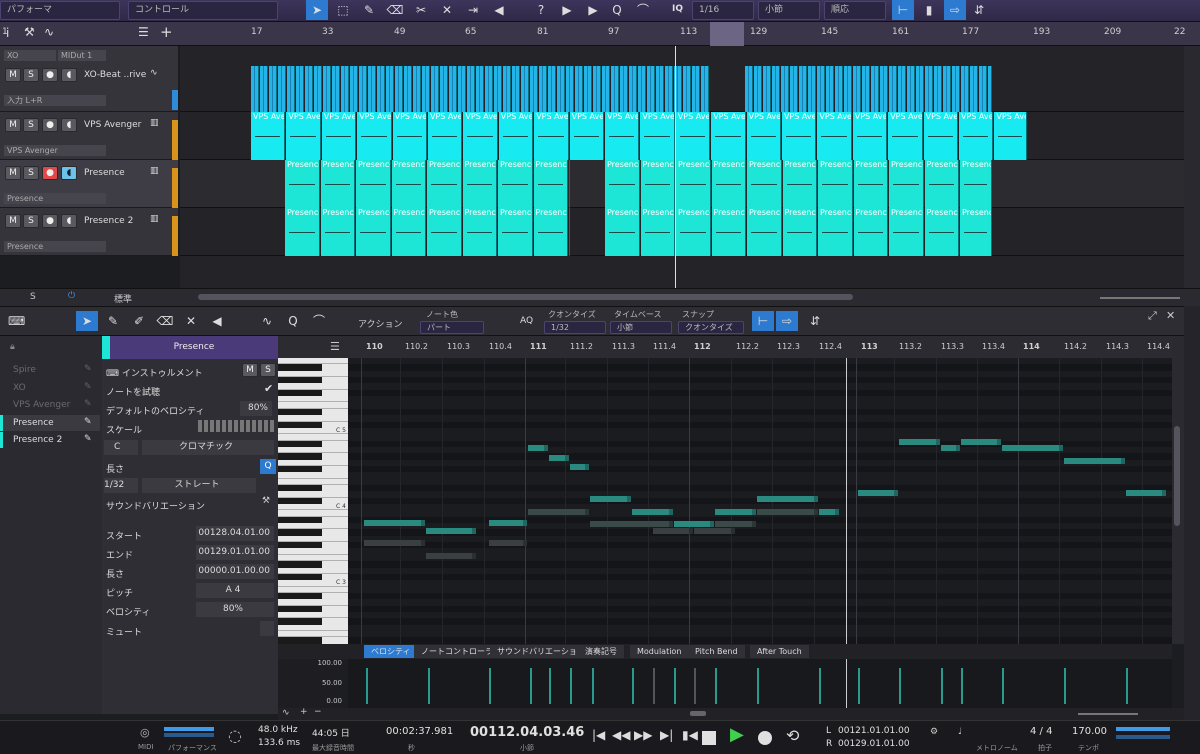 The width and height of the screenshot is (1200, 754). What do you see at coordinates (139, 321) in the screenshot?
I see `editor-paint-icon: ✐` at bounding box center [139, 321].